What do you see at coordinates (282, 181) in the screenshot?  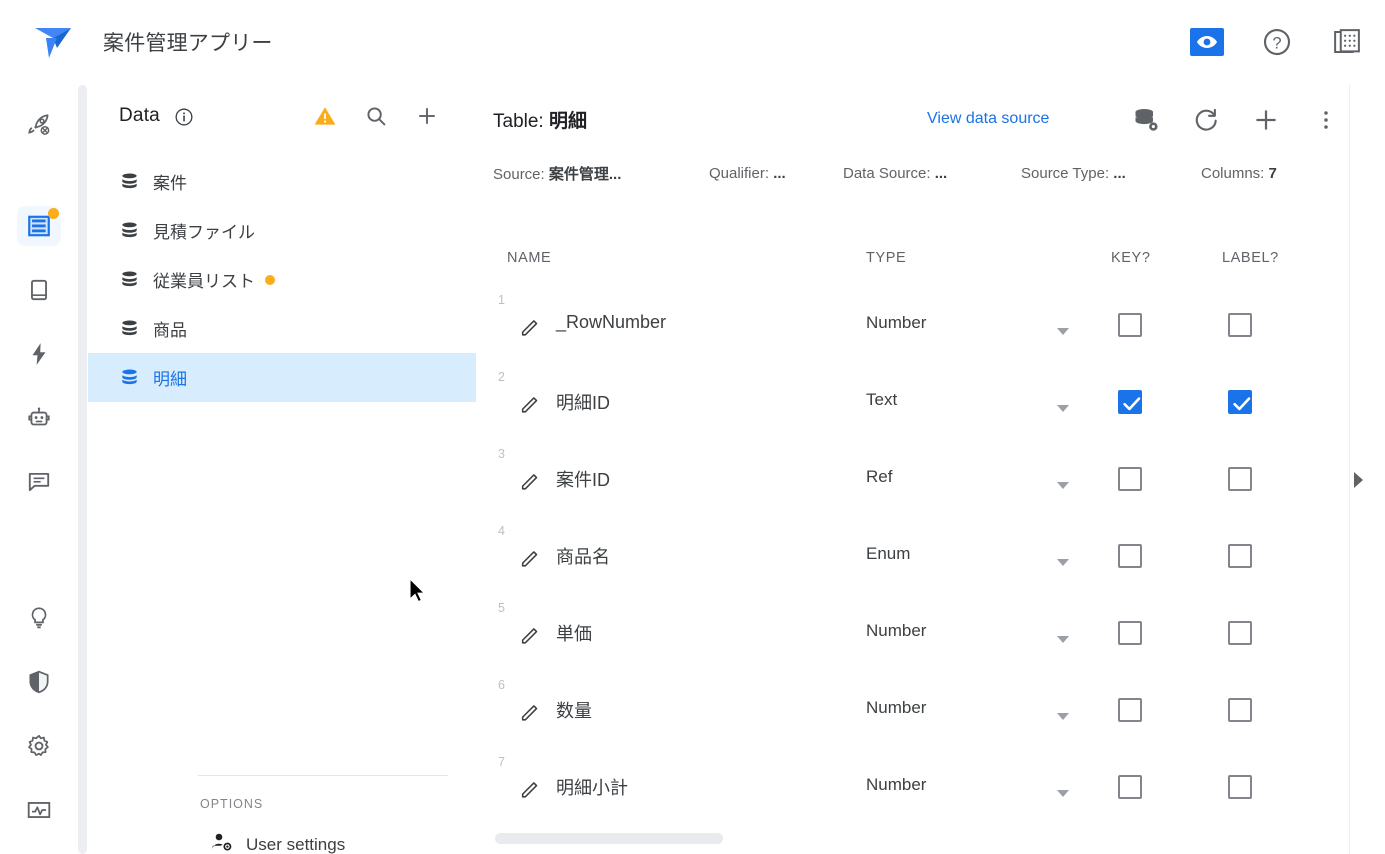 I see `table-list-item: 案件` at bounding box center [282, 181].